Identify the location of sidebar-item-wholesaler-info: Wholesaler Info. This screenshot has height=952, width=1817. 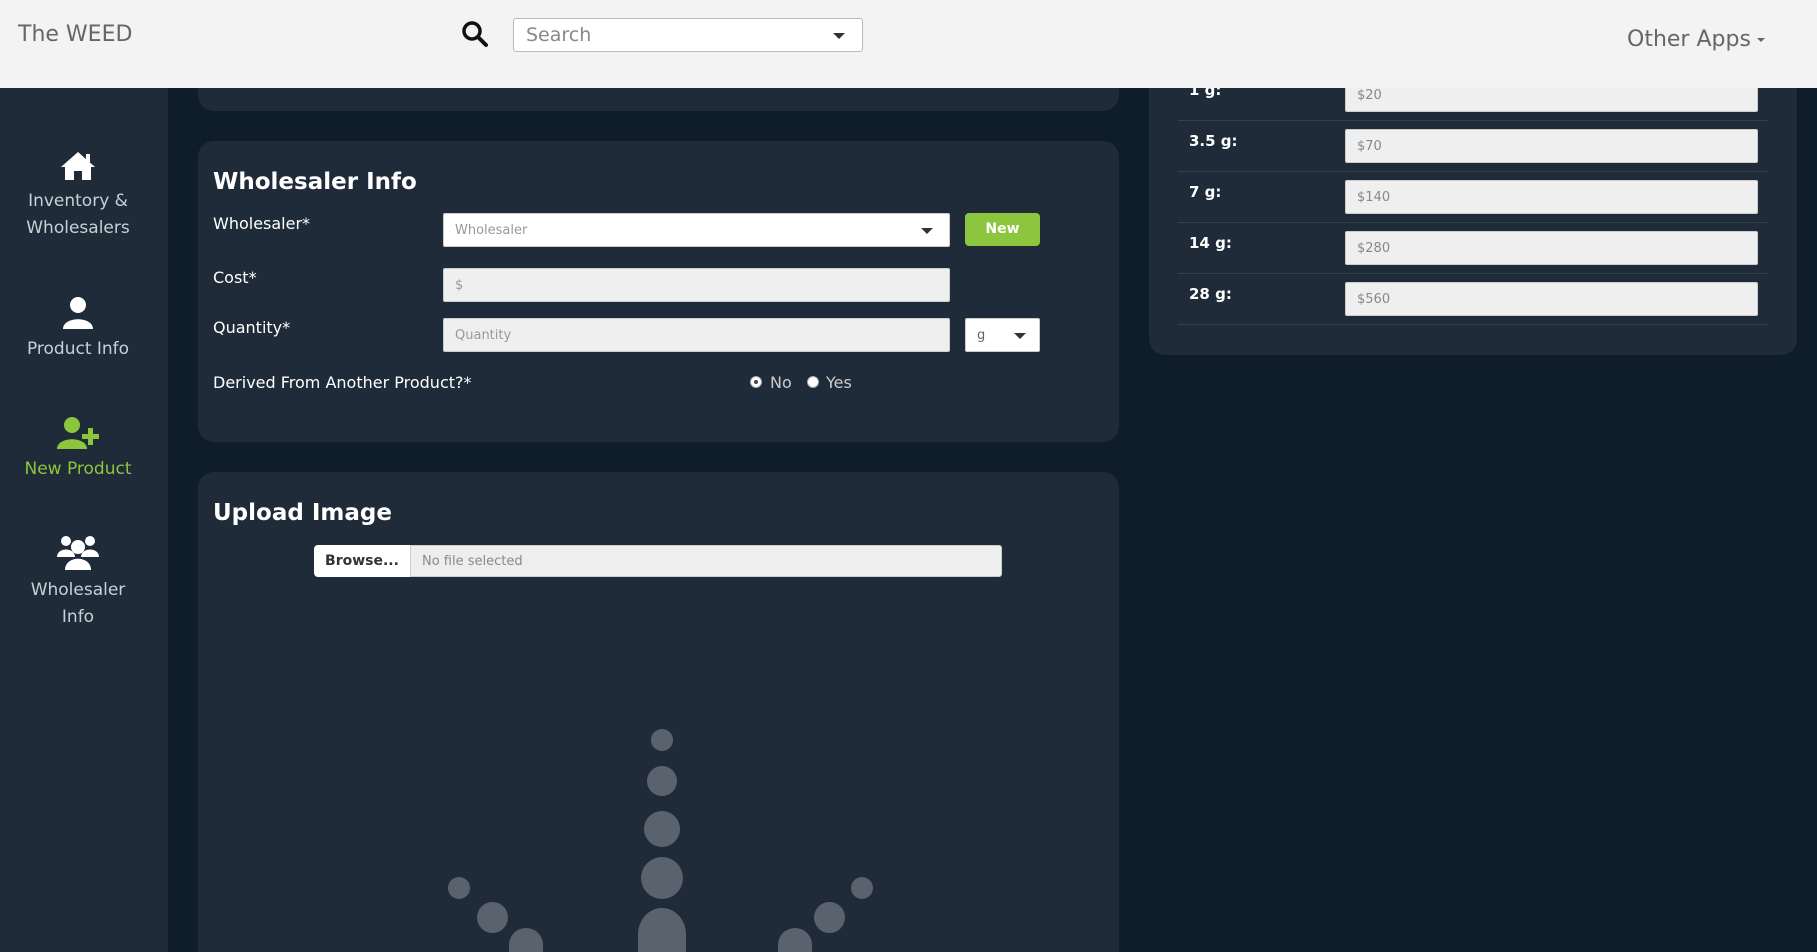
(78, 582).